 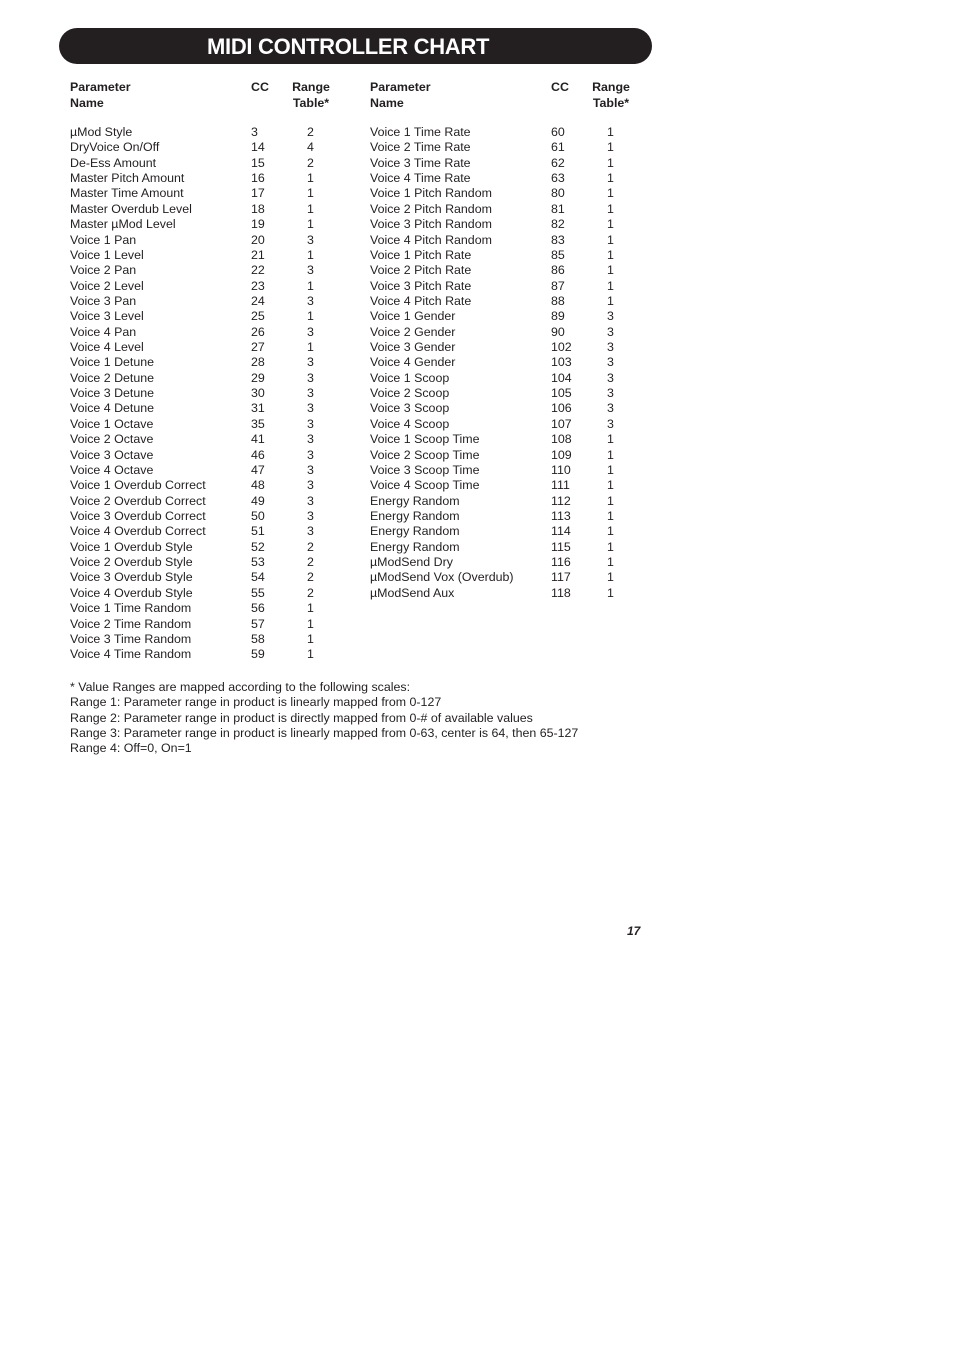 What do you see at coordinates (258, 577) in the screenshot?
I see `cc-number: 54` at bounding box center [258, 577].